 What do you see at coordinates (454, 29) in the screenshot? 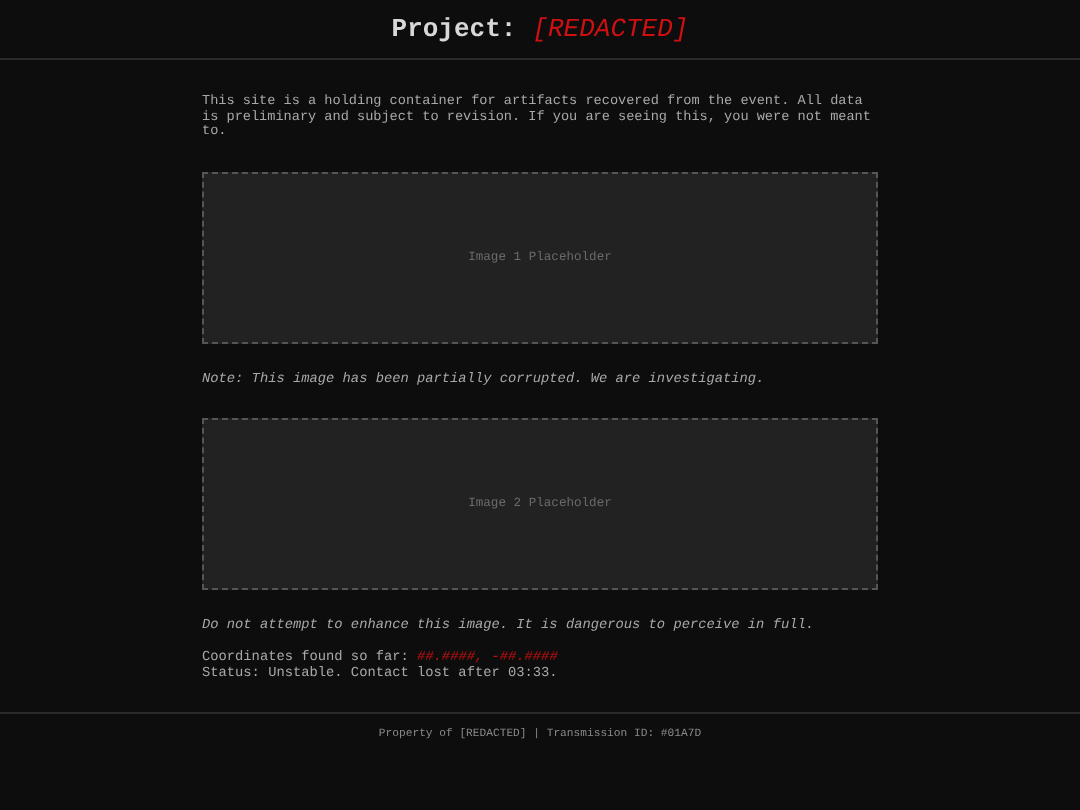
I see `page-title: Project:` at bounding box center [454, 29].